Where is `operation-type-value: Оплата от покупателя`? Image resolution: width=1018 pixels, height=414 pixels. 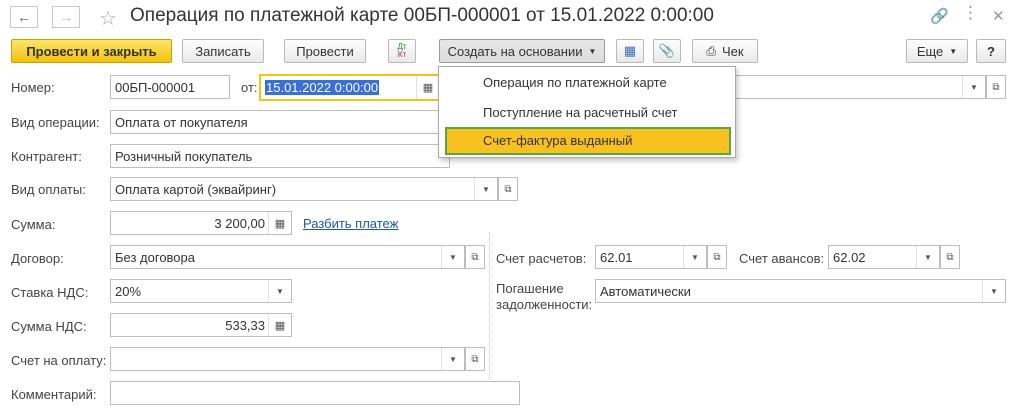 operation-type-value: Оплата от покупателя is located at coordinates (181, 122).